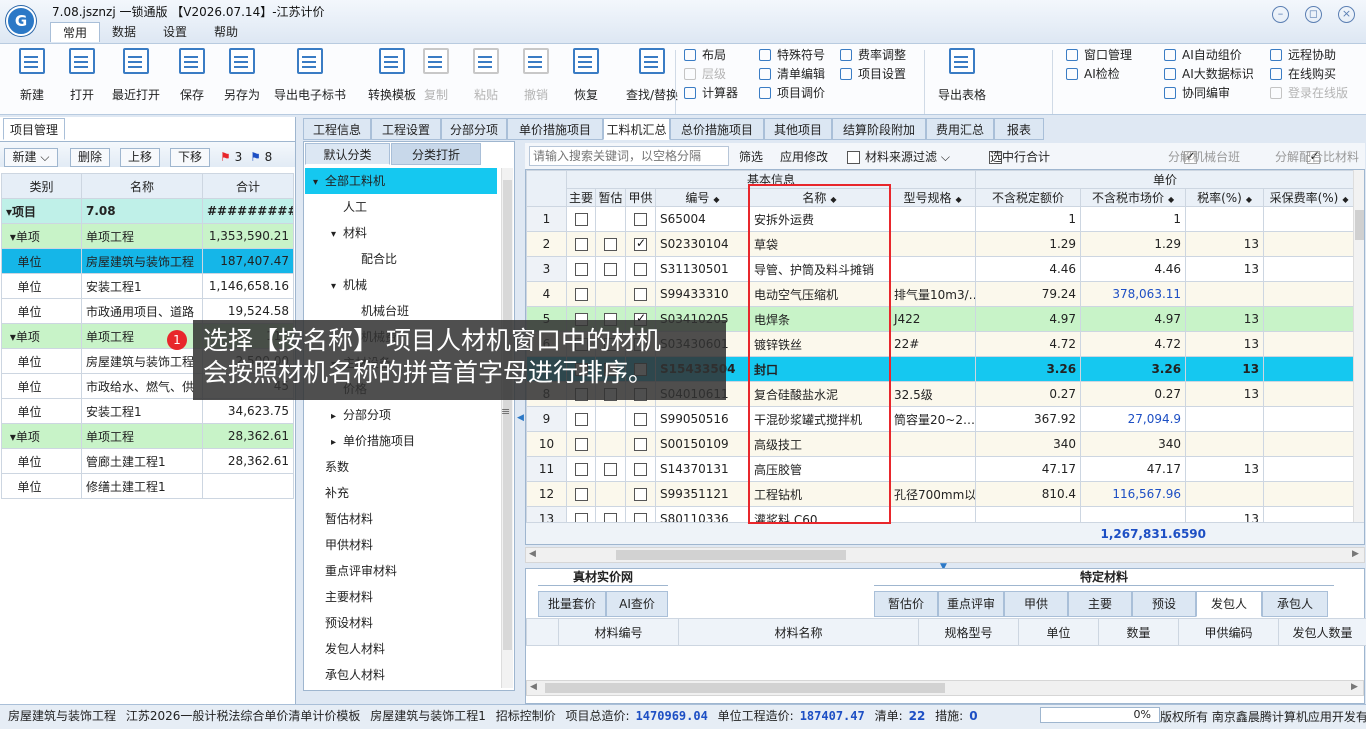 The image size is (1366, 729). What do you see at coordinates (907, 156) in the screenshot?
I see `source-filter-label: 材料来源过滤 ⌵` at bounding box center [907, 156].